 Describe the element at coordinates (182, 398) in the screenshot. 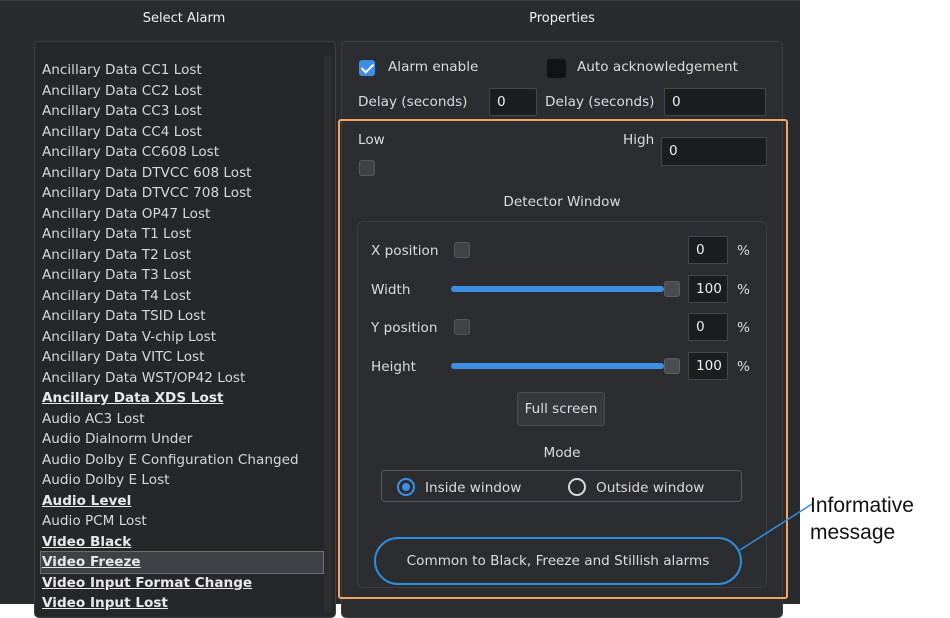

I see `alarm-list-item: Ancillary Data XDS Lost` at that location.